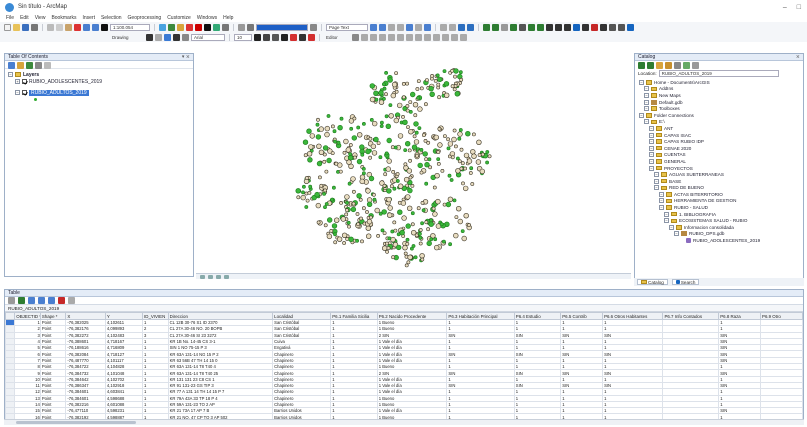  Describe the element at coordinates (302, 316) in the screenshot. I see `column-header: Localidad` at that location.